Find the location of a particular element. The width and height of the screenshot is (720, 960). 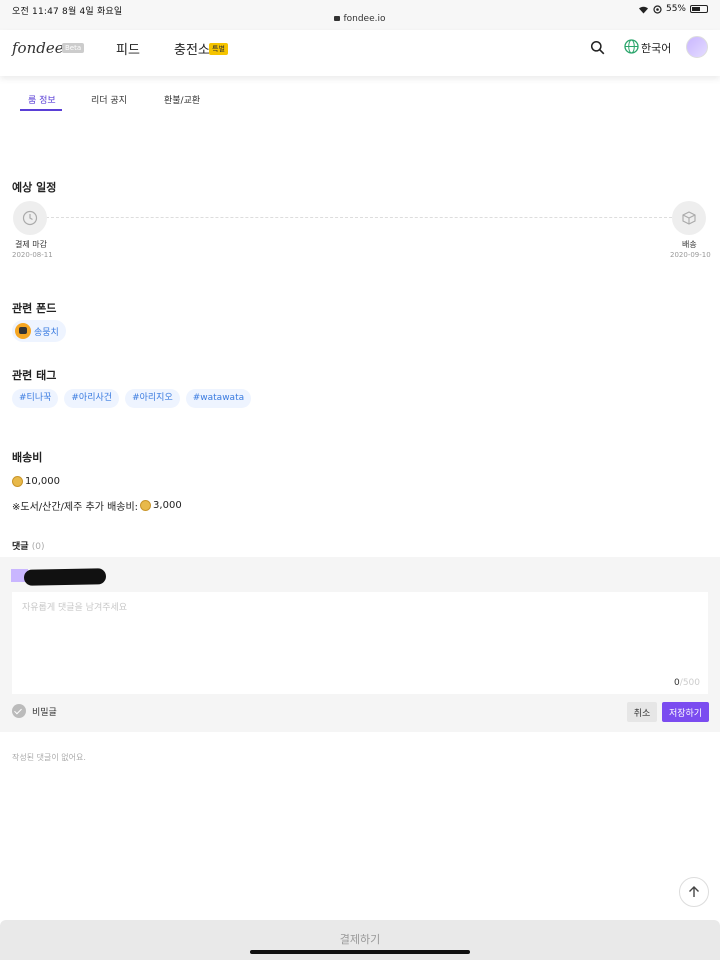

secret-comment-label: 비밀글 is located at coordinates (44, 712).